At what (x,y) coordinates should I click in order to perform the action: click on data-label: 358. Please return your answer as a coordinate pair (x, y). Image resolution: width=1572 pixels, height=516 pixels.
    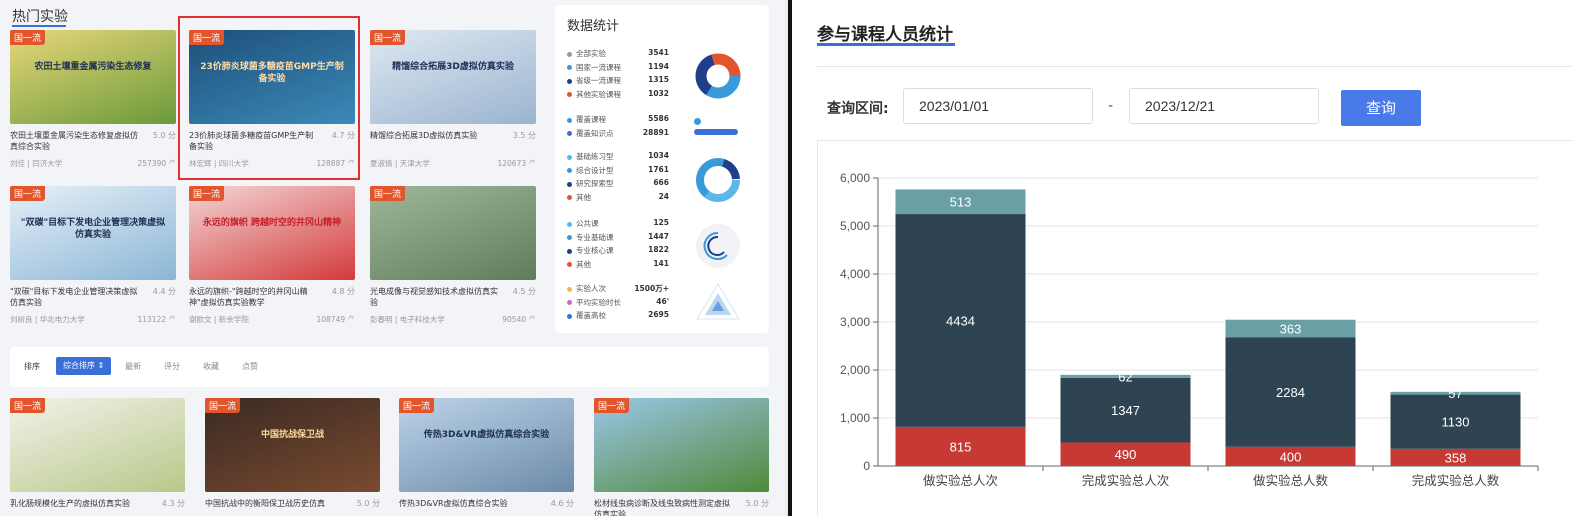
    Looking at the image, I should click on (1456, 457).